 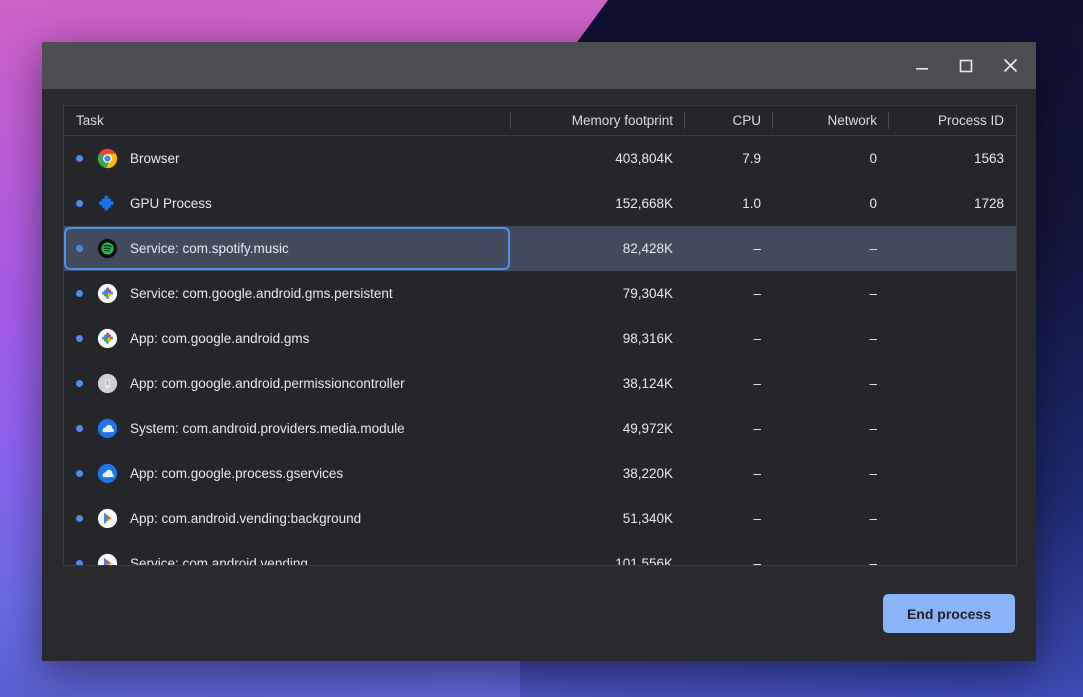 I want to click on spotify-icon, so click(x=107, y=248).